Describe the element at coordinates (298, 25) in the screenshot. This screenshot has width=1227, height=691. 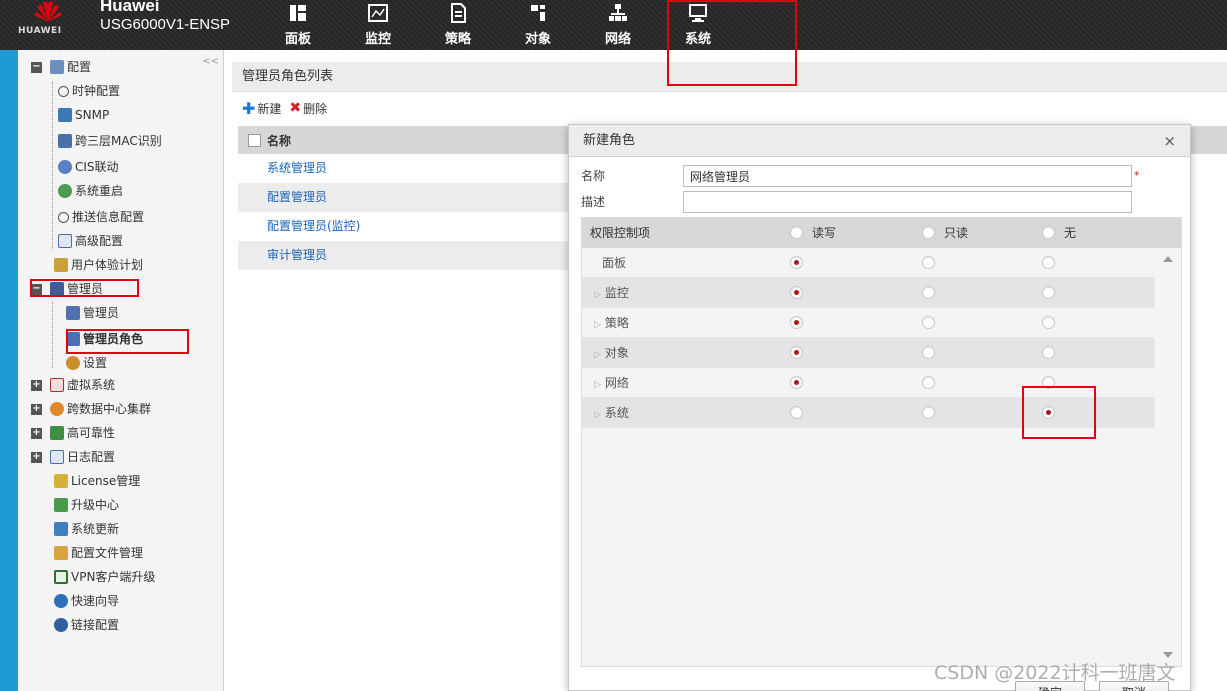
I see `nav-dashboard: 面板` at that location.